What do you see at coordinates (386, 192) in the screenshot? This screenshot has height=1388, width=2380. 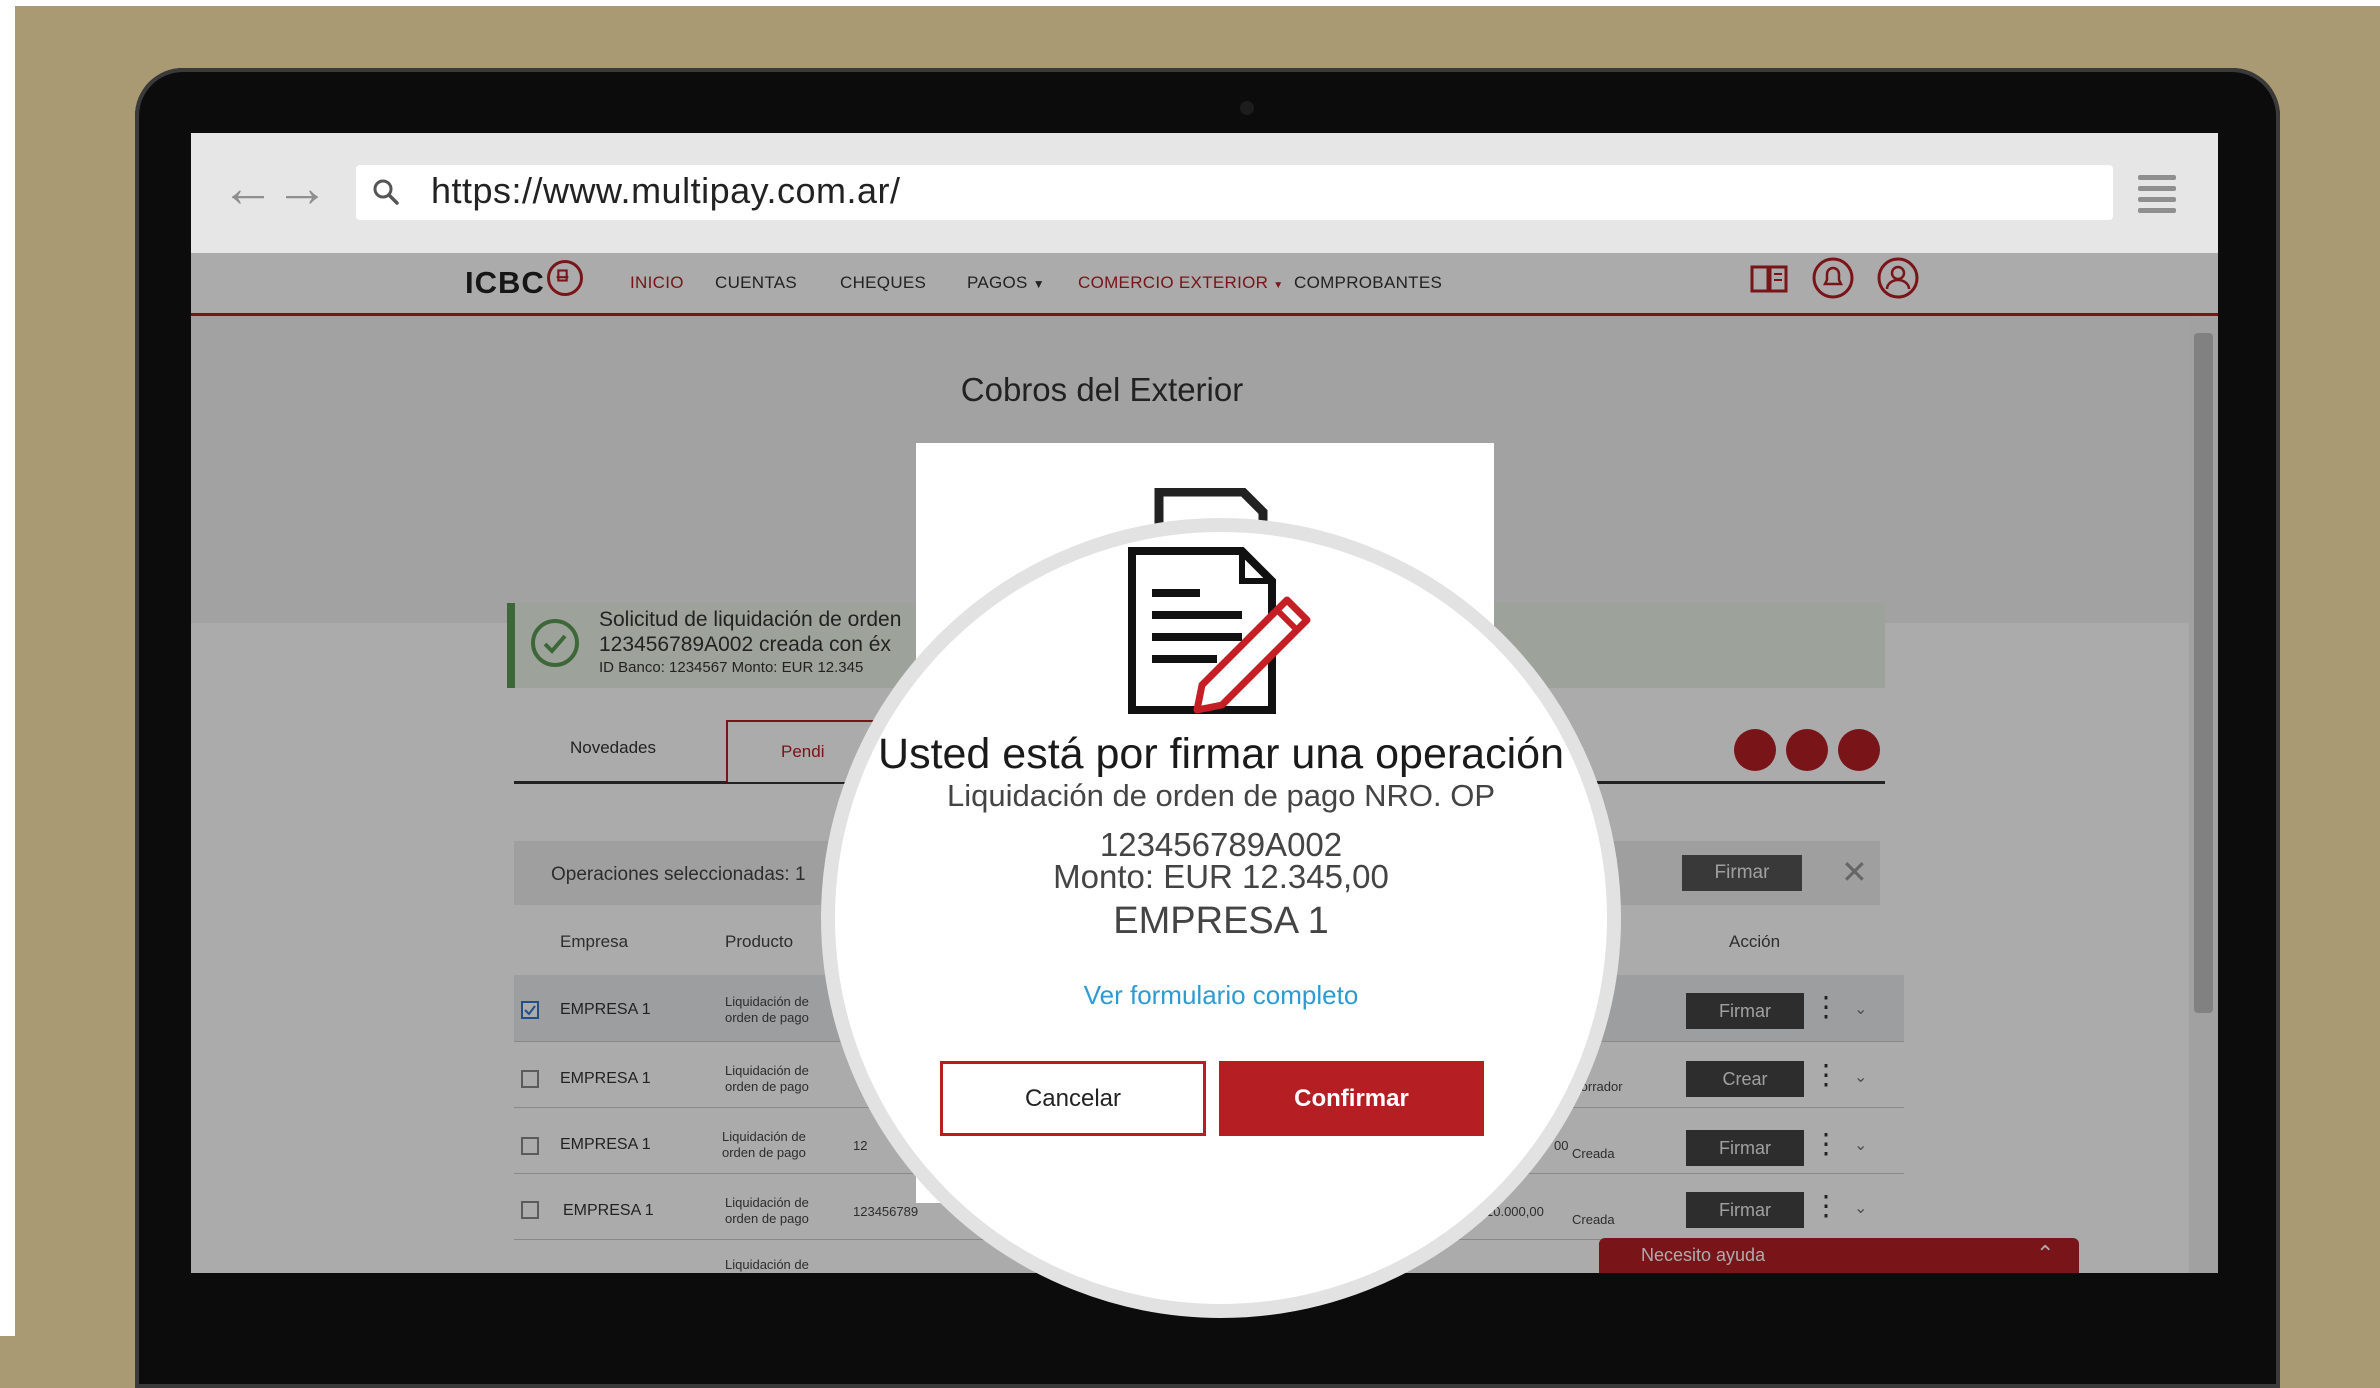 I see `search-icon` at bounding box center [386, 192].